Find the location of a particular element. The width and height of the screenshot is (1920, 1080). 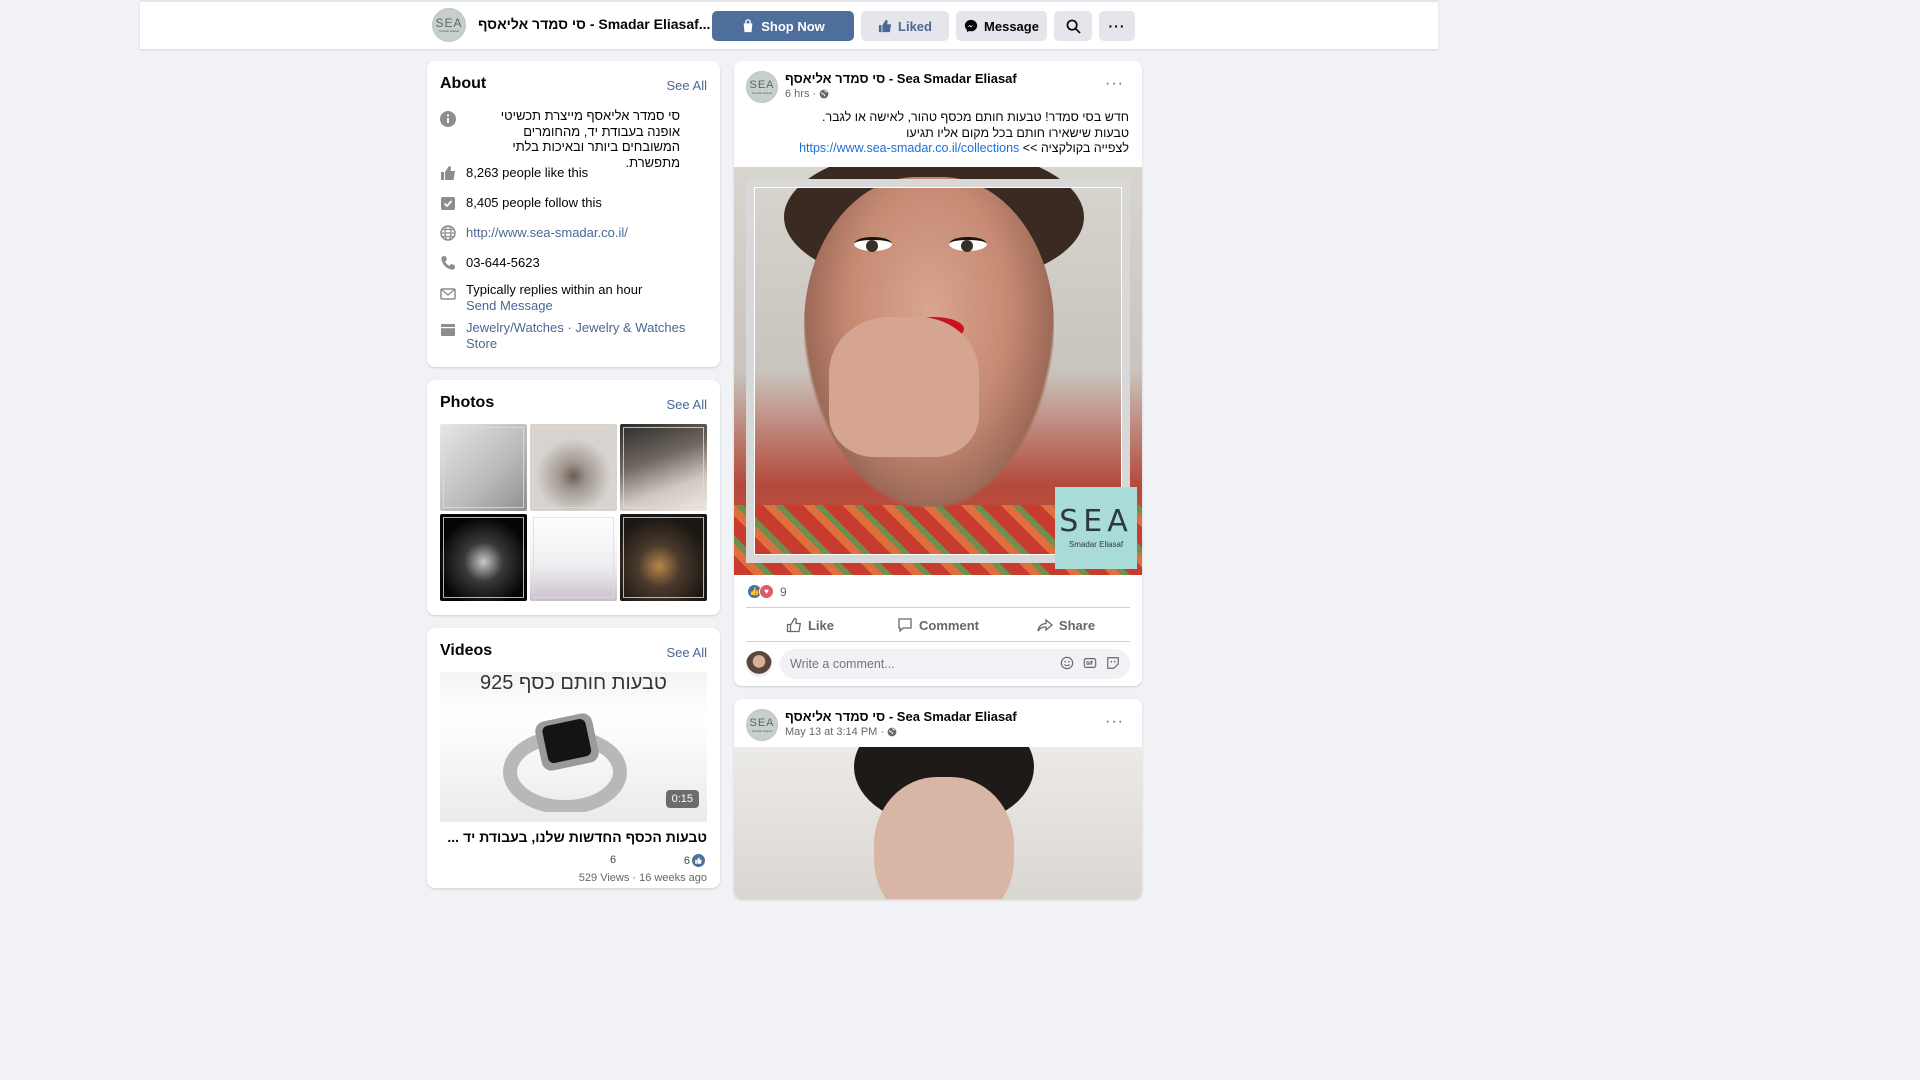

video-likes: 6 is located at coordinates (694, 860).